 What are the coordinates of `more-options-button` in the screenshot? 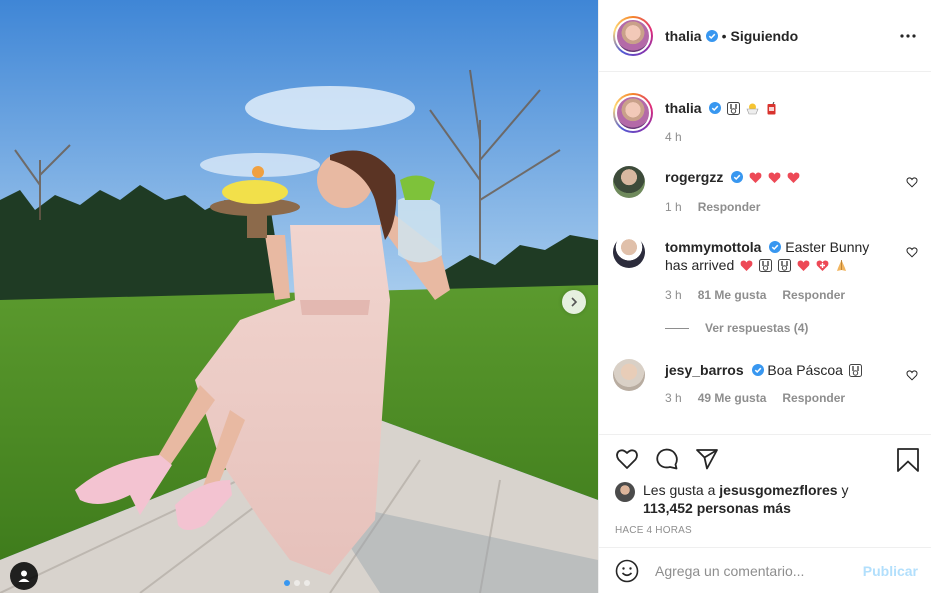 It's located at (908, 36).